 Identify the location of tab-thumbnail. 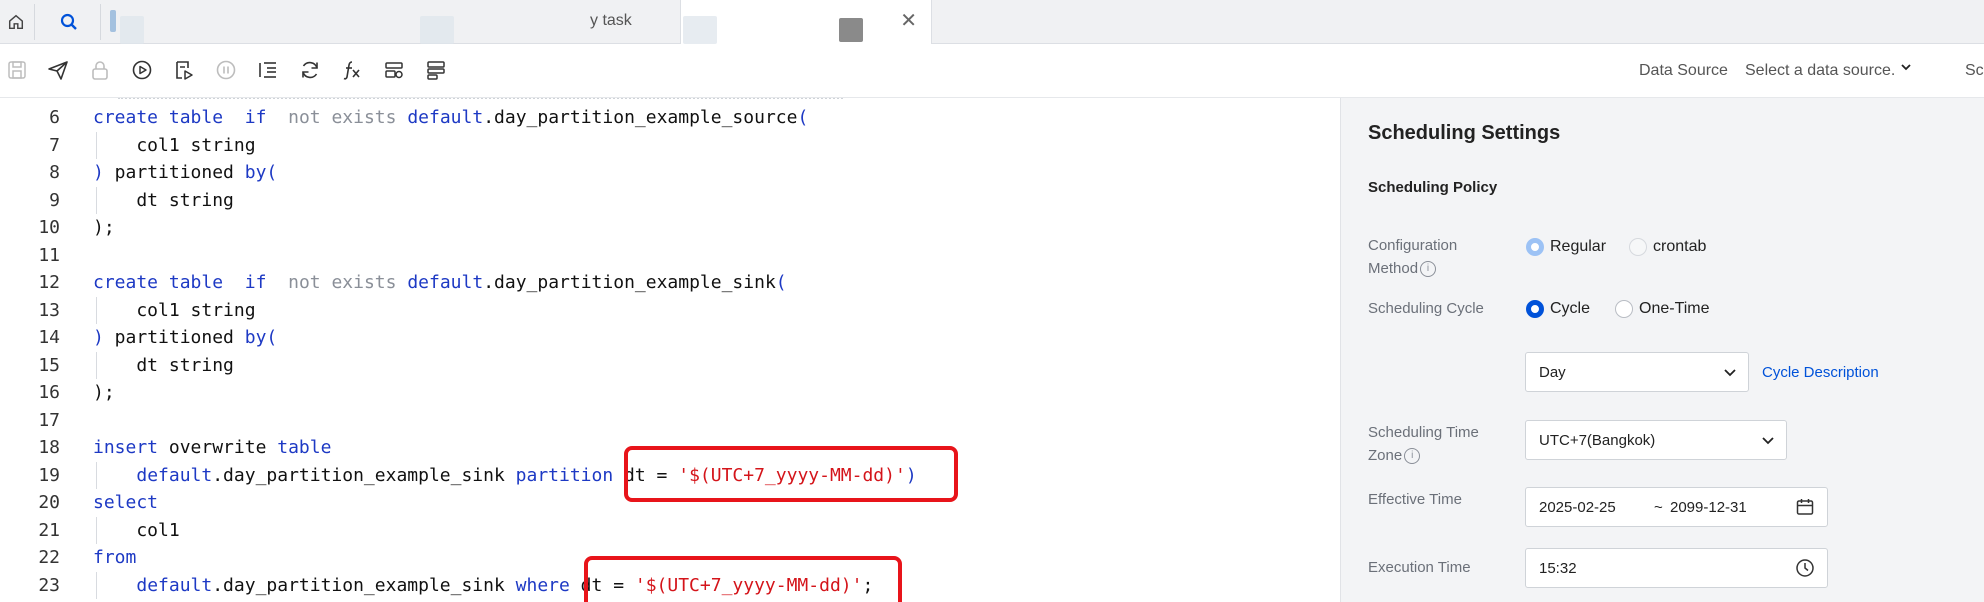
(851, 30).